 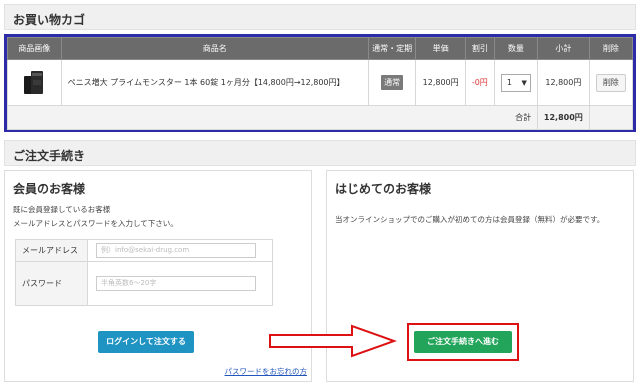 I want to click on next-button-highlight: ご注文手続きへ進む, so click(x=463, y=342).